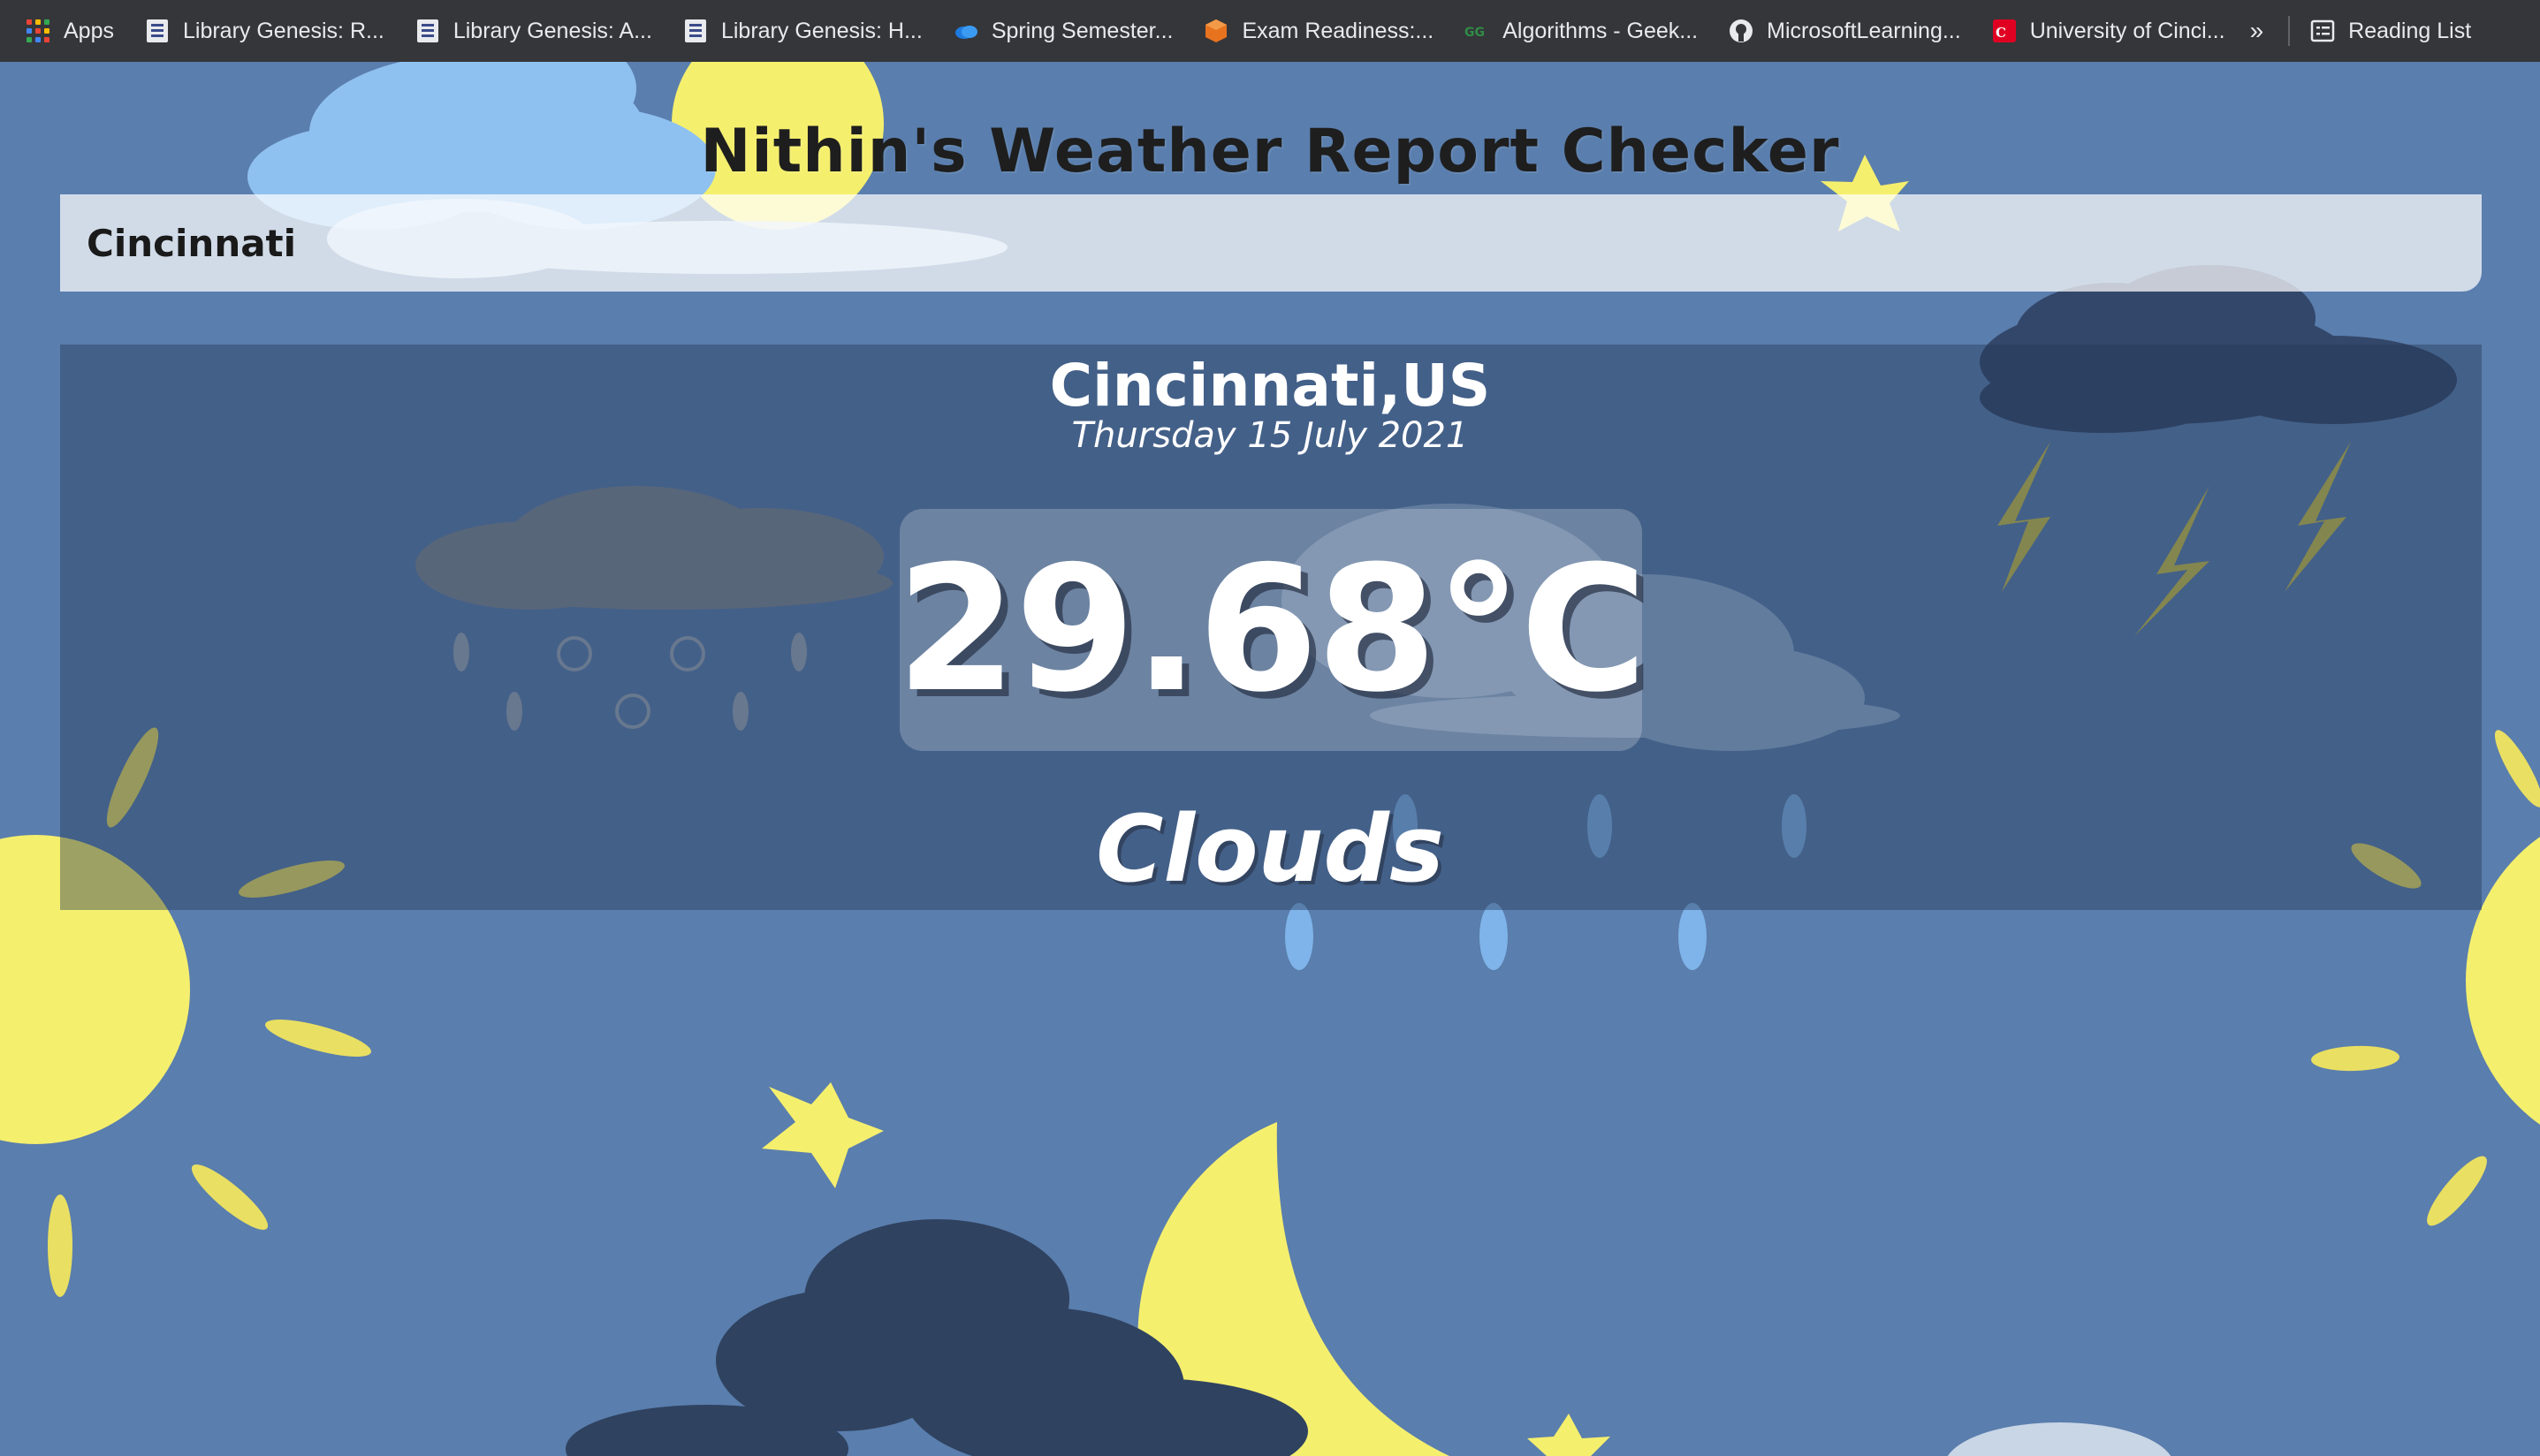  I want to click on github-icon, so click(1742, 30).